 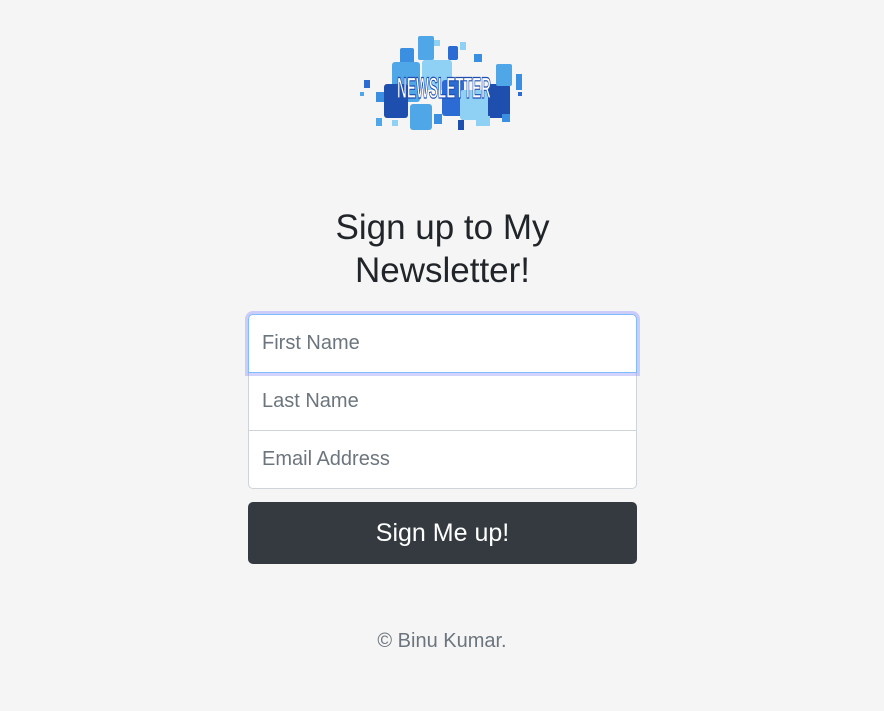 What do you see at coordinates (442, 533) in the screenshot?
I see `sign-up-button: Sign Me up!` at bounding box center [442, 533].